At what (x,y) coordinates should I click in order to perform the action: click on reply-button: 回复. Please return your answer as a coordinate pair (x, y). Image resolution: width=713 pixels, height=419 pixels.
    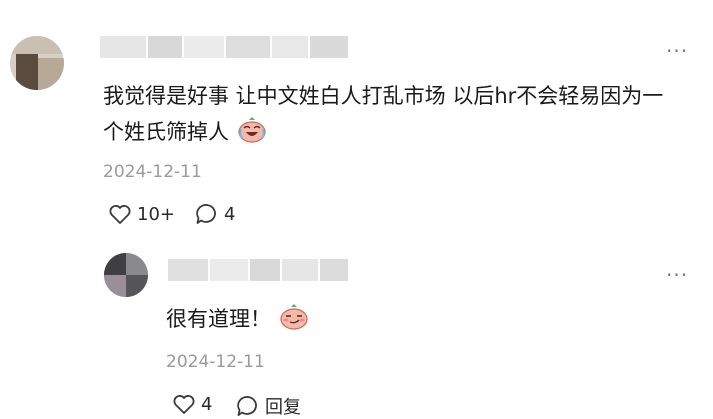
    Looking at the image, I should click on (268, 406).